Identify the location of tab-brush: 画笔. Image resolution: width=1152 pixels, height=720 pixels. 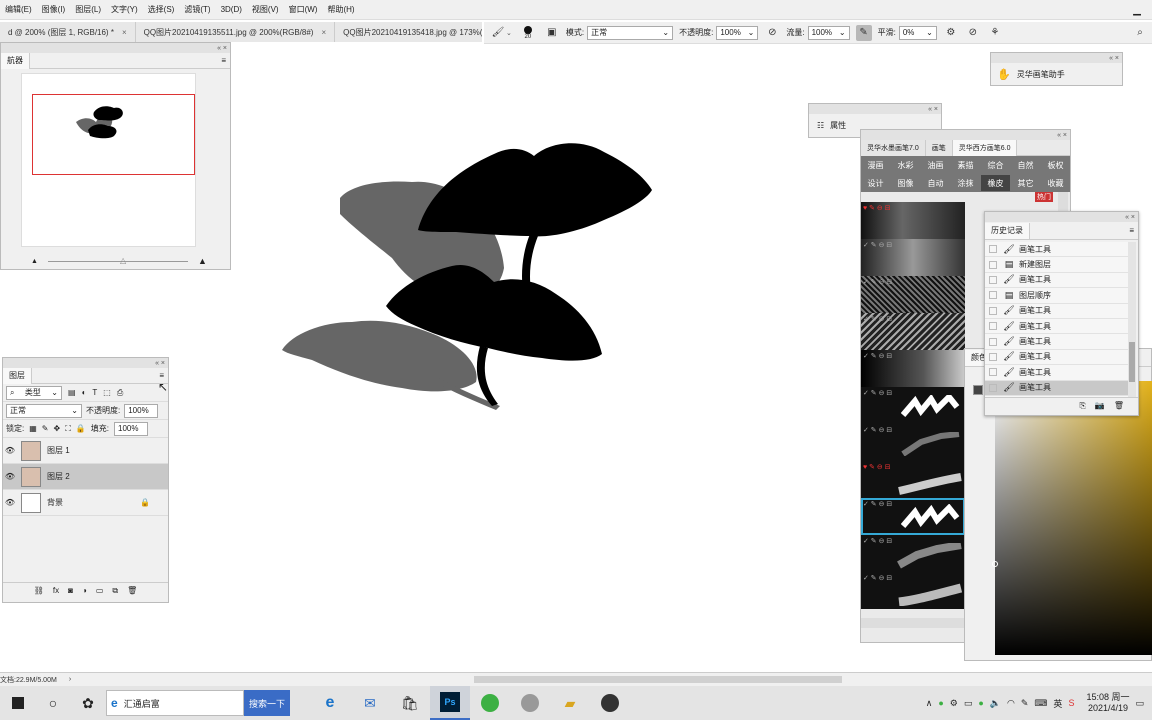
(939, 147).